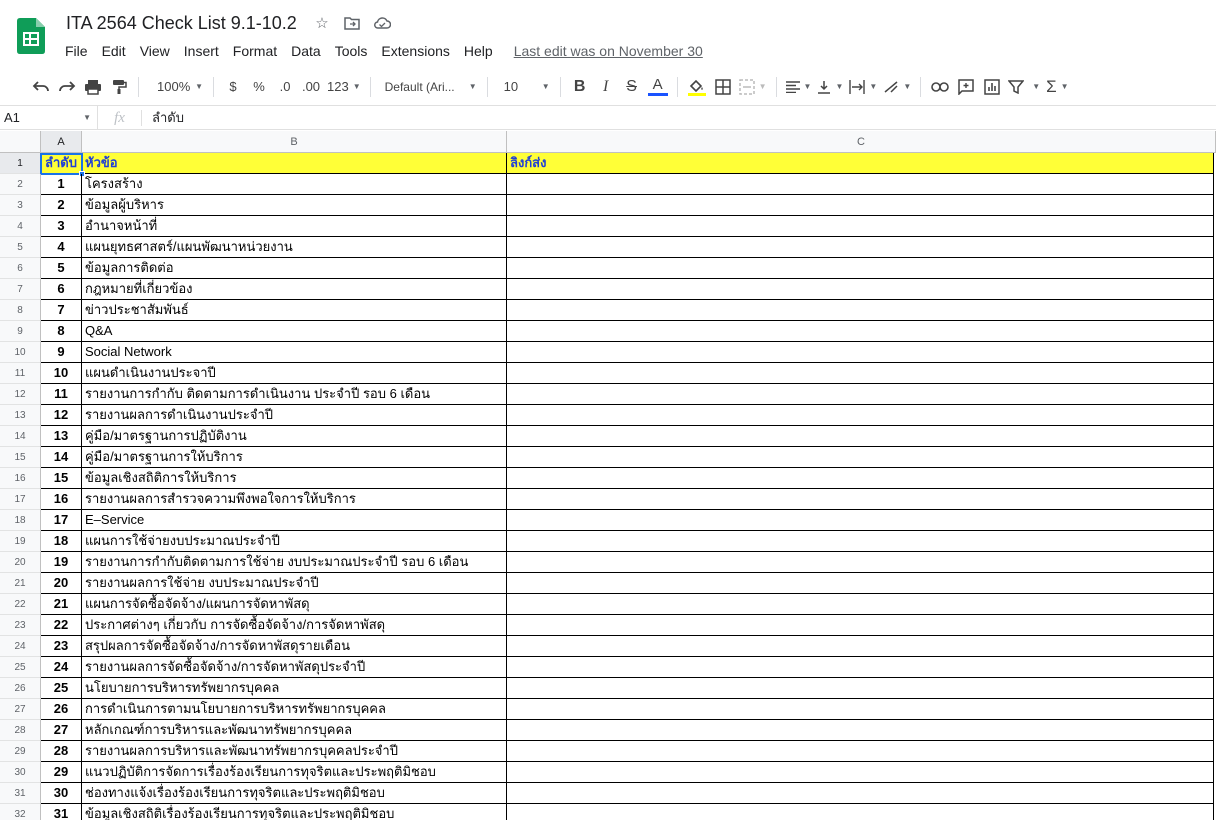 The height and width of the screenshot is (820, 1216). Describe the element at coordinates (155, 51) in the screenshot. I see `menu-view: View` at that location.